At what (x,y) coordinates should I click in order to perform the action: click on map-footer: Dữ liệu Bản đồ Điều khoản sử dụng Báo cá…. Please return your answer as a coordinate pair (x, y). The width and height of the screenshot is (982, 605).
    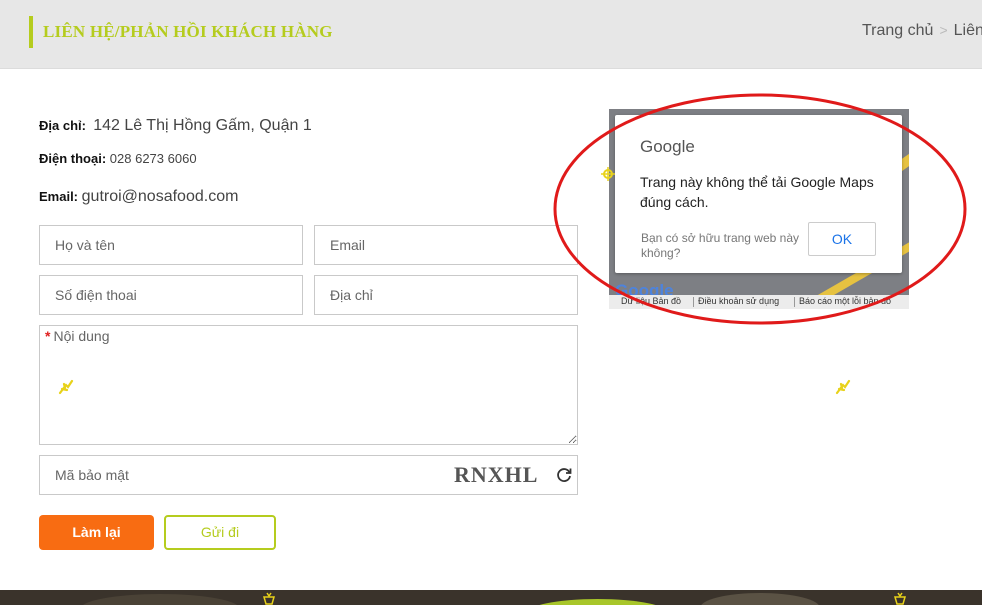
    Looking at the image, I should click on (759, 302).